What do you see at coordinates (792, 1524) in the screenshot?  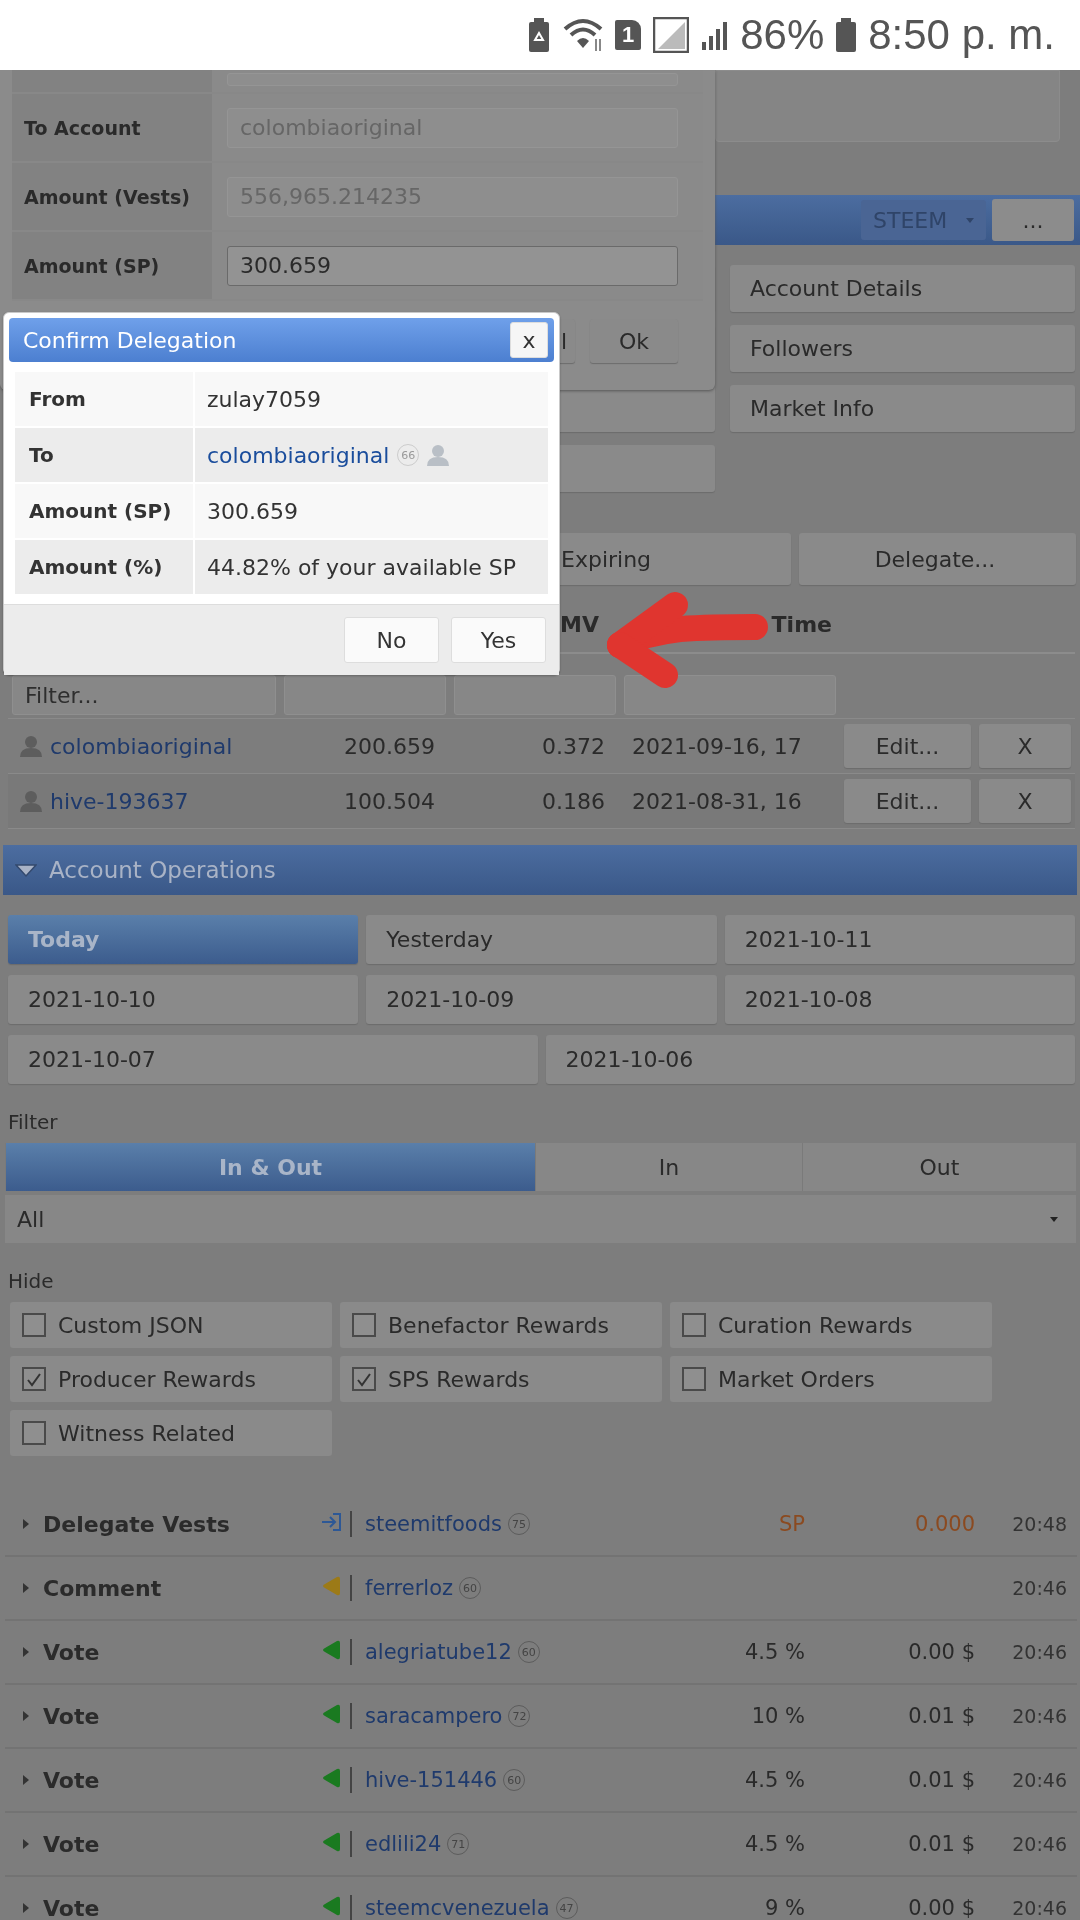 I see `operation-amount: SP` at bounding box center [792, 1524].